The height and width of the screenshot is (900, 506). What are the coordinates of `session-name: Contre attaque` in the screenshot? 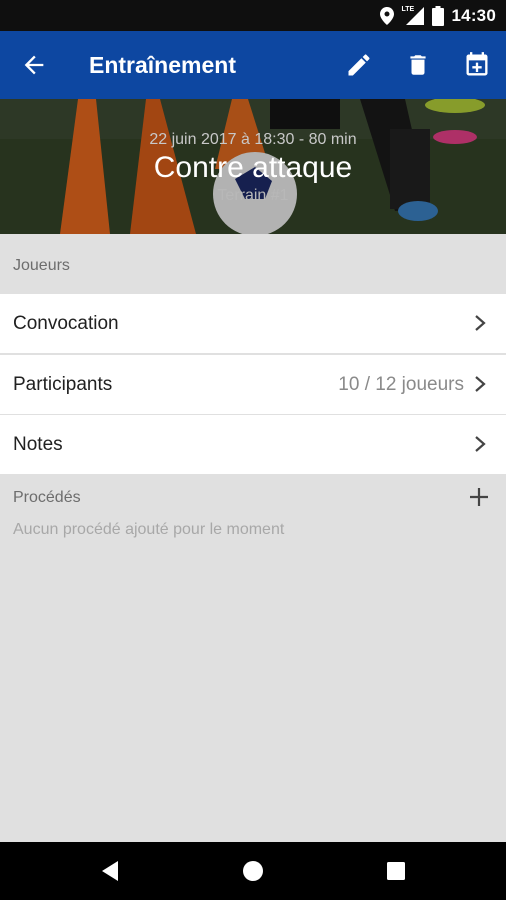 It's located at (253, 167).